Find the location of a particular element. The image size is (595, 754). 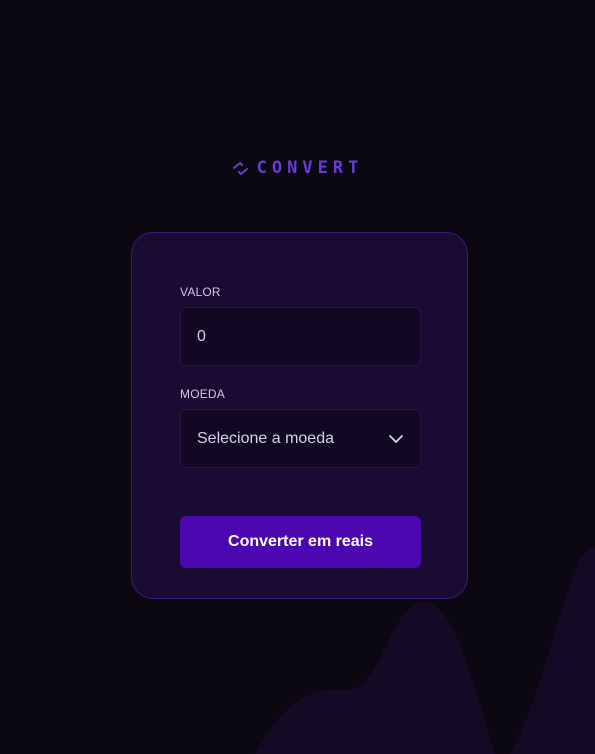

chevron-down-icon is located at coordinates (396, 438).